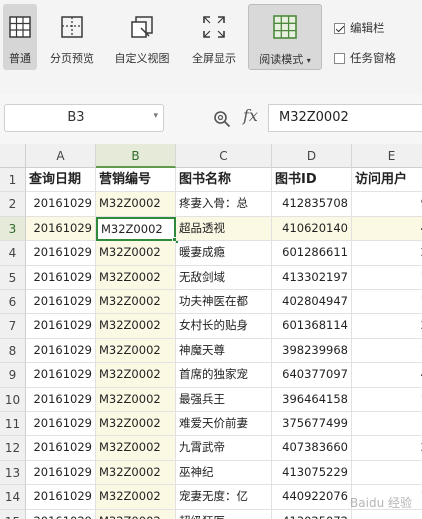  Describe the element at coordinates (13, 204) in the screenshot. I see `row-header-2: 2` at that location.